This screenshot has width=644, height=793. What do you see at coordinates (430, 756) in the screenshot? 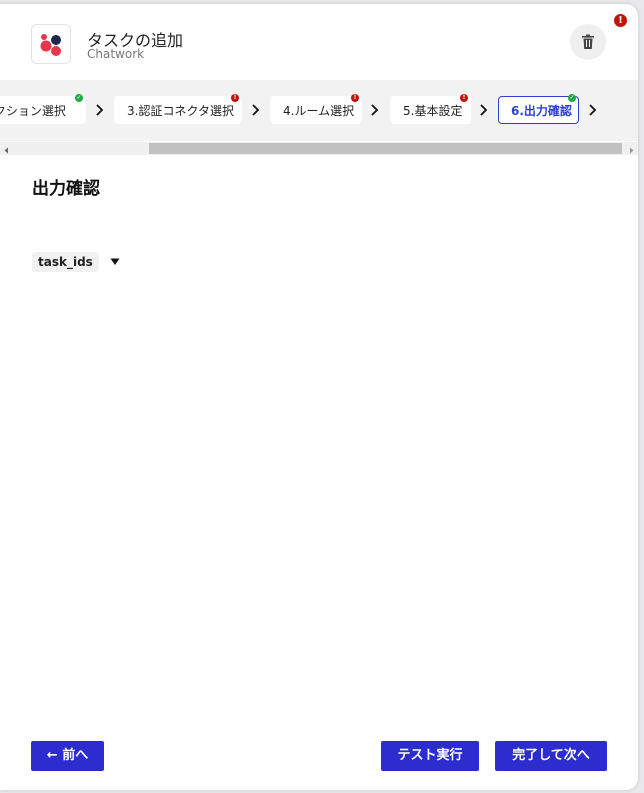
I see `test-run-button: テスト実行` at bounding box center [430, 756].